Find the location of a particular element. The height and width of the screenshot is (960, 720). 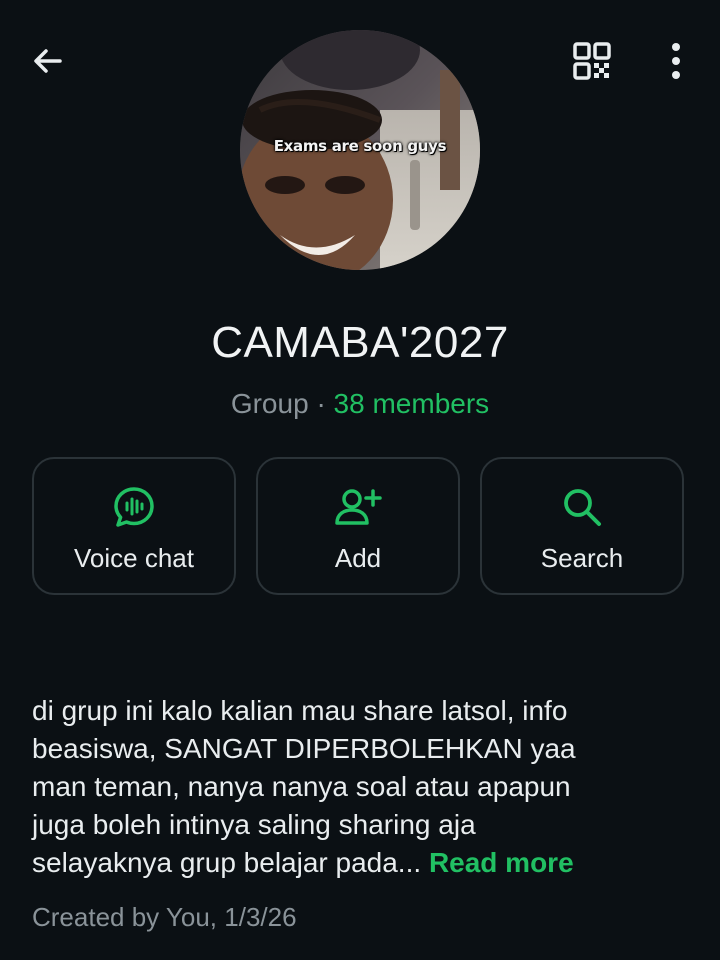

arrow-left-icon is located at coordinates (48, 61).